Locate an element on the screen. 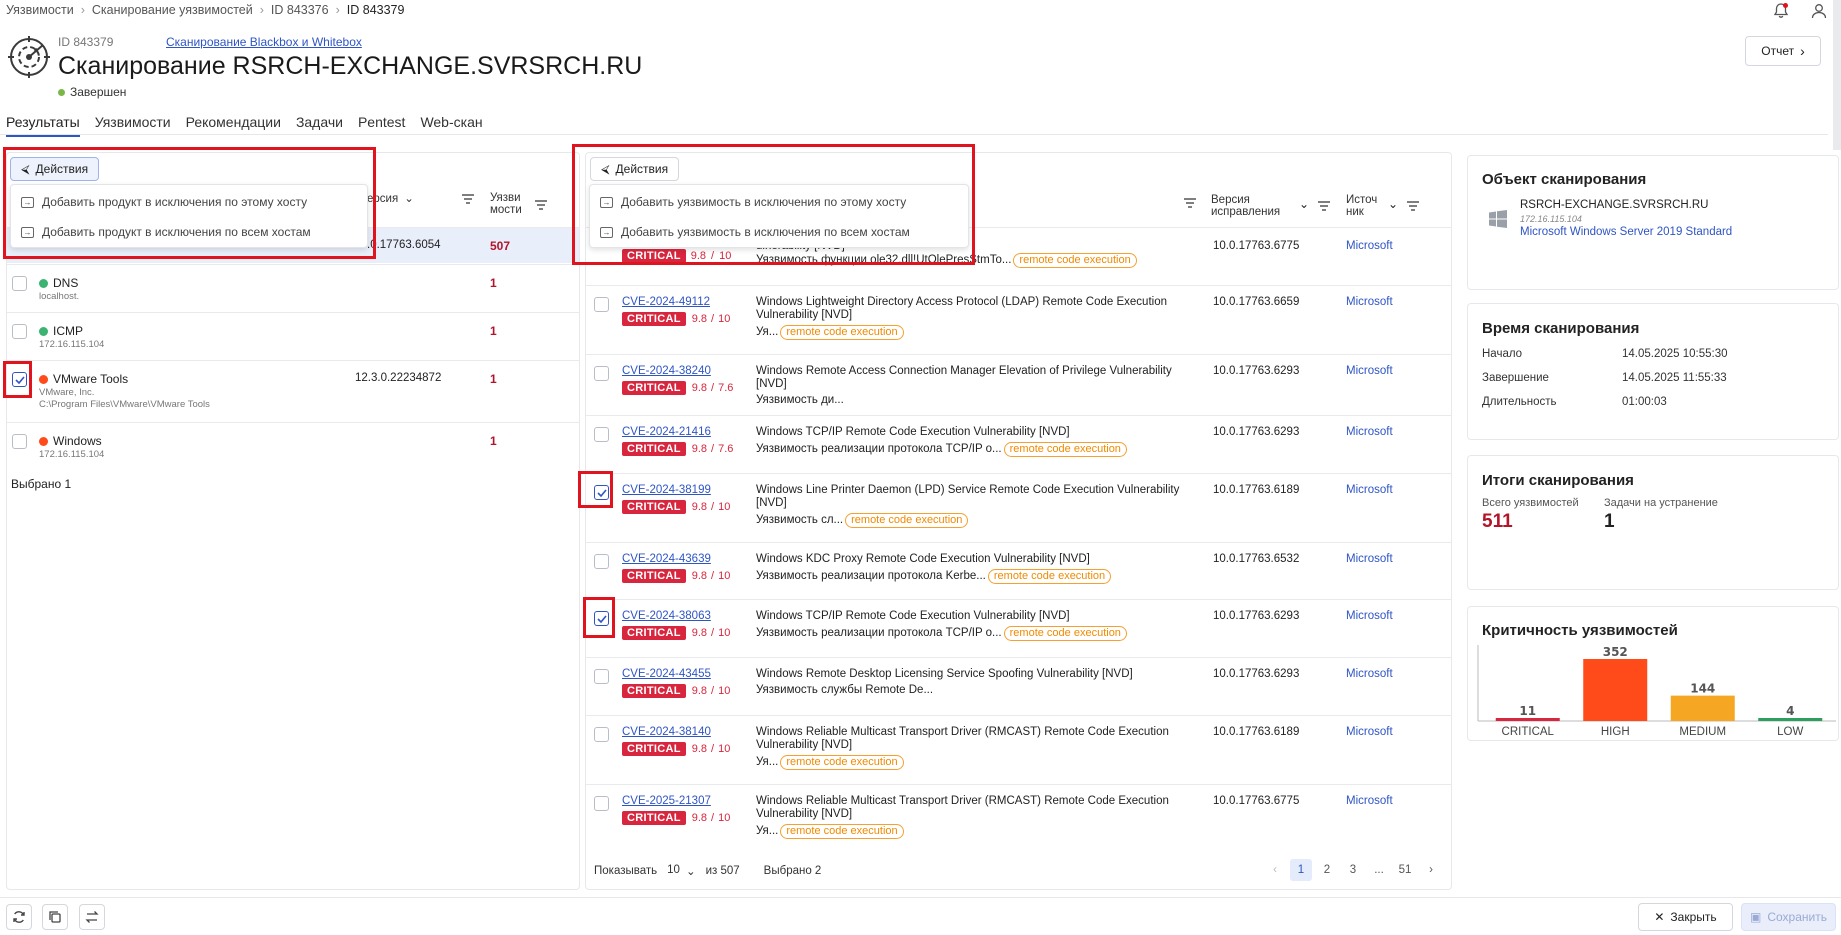  cve-link: CVE-2024-38063 is located at coordinates (666, 616).